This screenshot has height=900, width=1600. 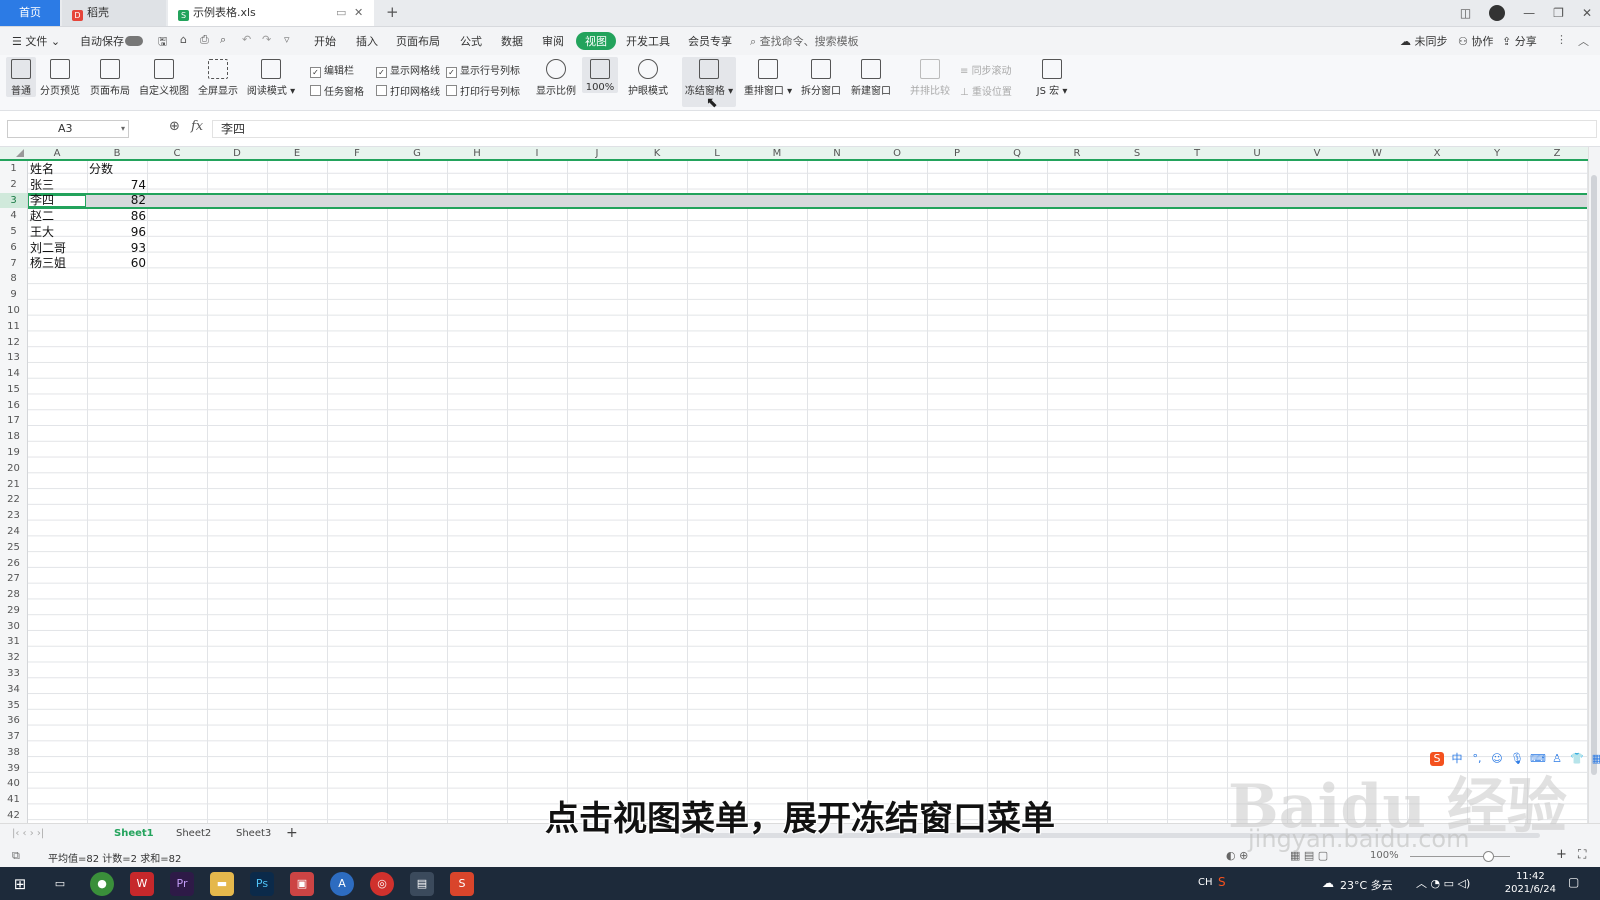 I want to click on menu-review: 审阅, so click(x=553, y=41).